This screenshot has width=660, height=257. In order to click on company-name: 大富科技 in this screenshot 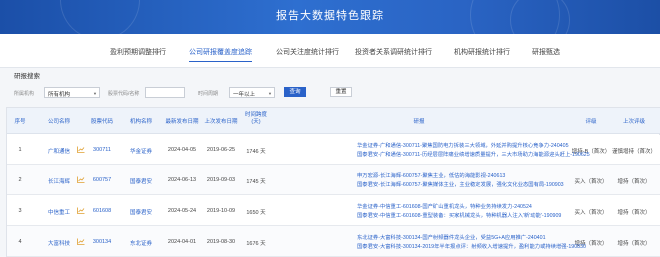, I will do `click(59, 243)`.